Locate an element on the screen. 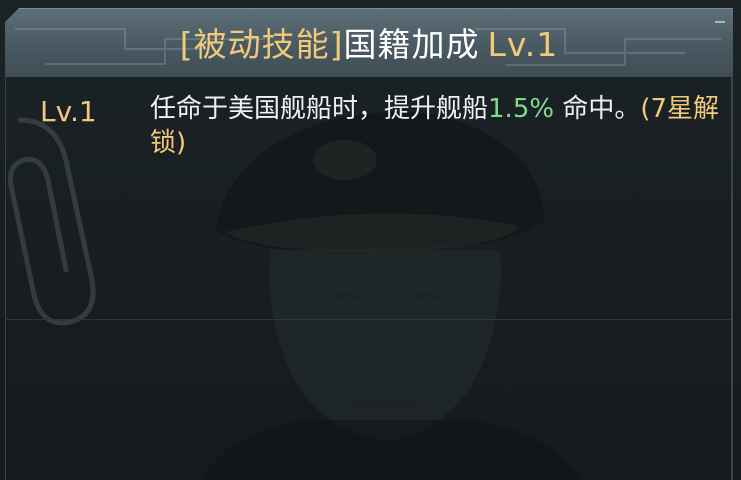 The height and width of the screenshot is (480, 741). skill-name: 国籍加成 is located at coordinates (411, 44).